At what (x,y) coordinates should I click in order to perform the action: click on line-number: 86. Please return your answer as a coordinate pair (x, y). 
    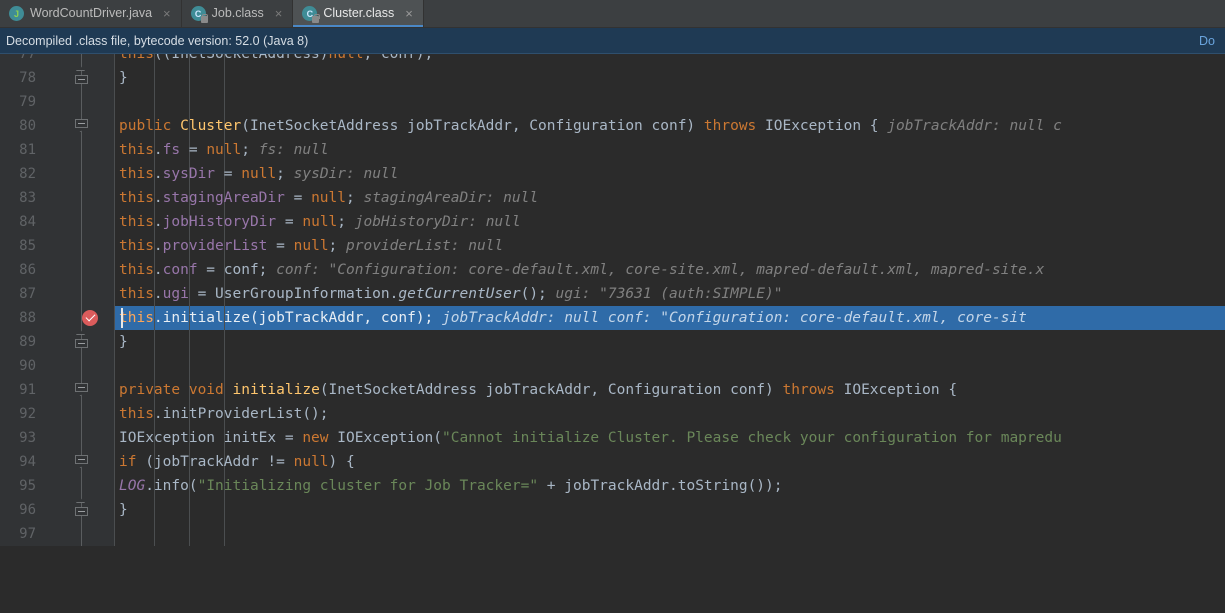
    Looking at the image, I should click on (21, 270).